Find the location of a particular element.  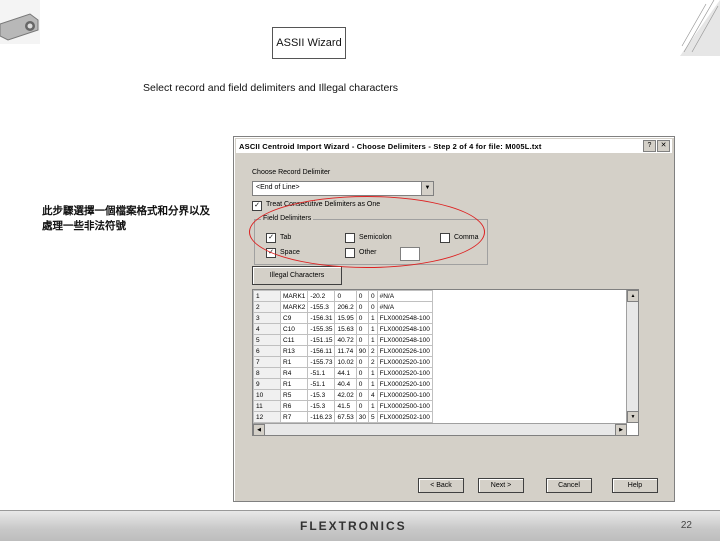

field-delimiters-group: Field Delimiters is located at coordinates (371, 240).